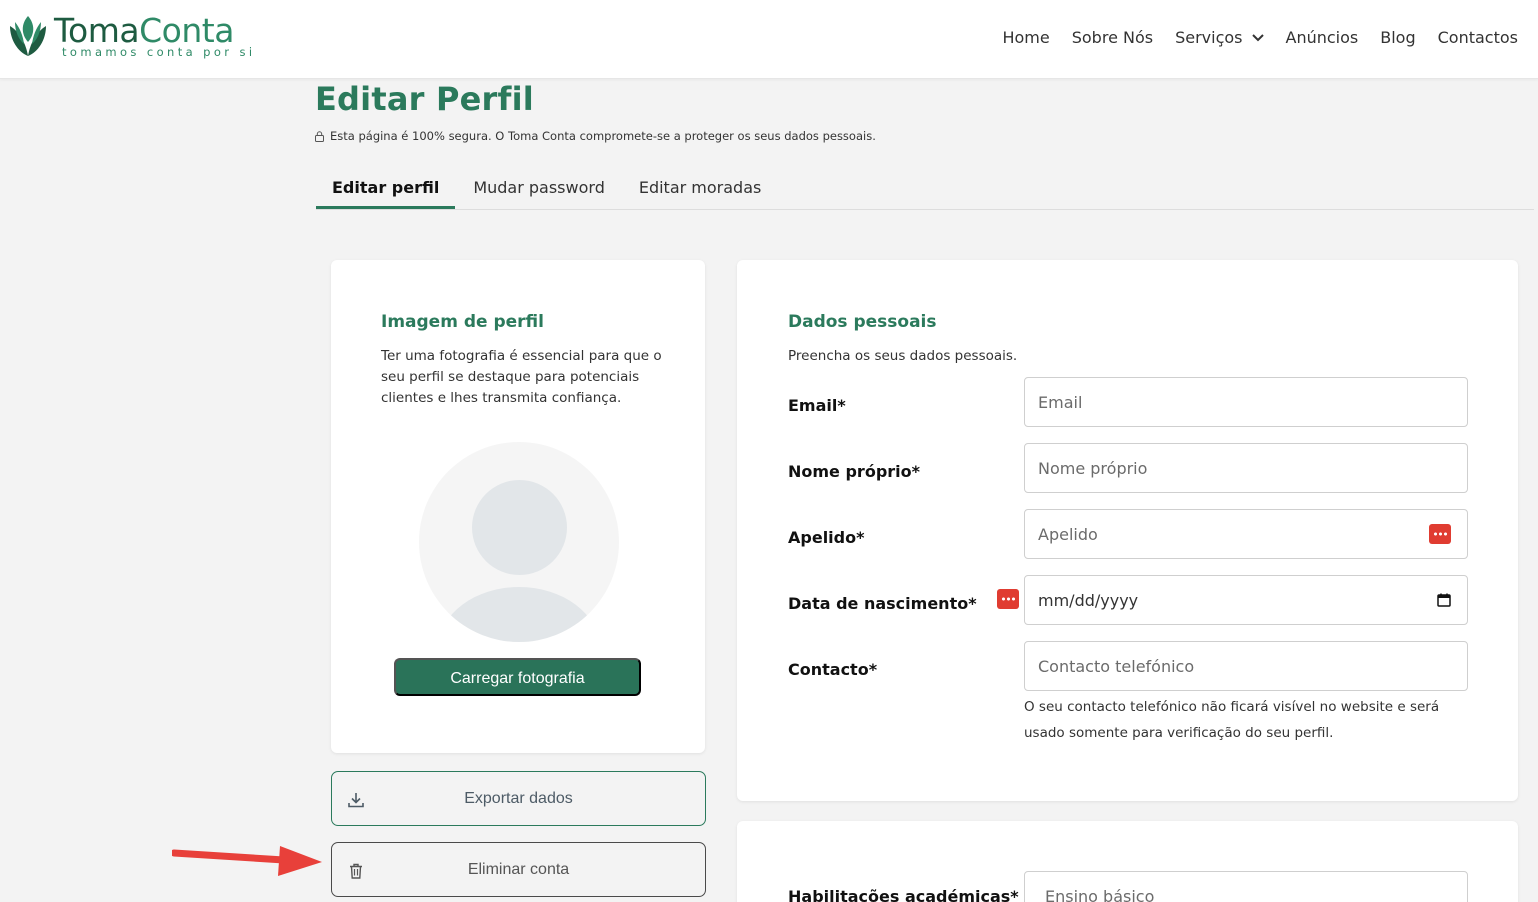  I want to click on birth-date-placeholder: mm/dd/yyyy, so click(1088, 600).